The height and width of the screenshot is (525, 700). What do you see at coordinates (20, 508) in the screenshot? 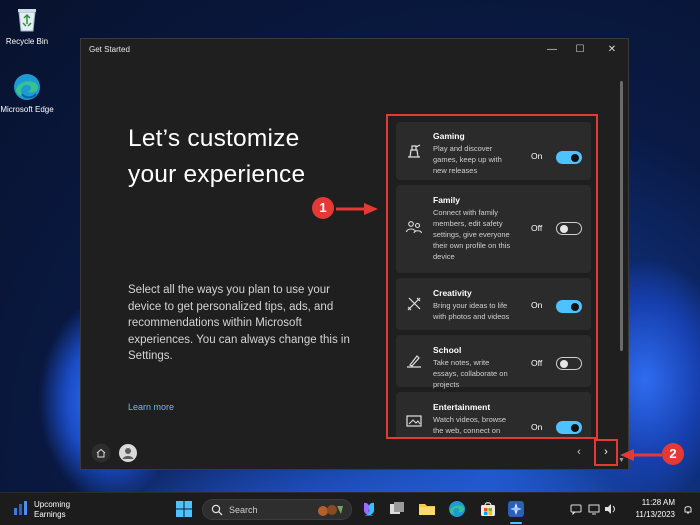
I see `stock-chart-icon` at bounding box center [20, 508].